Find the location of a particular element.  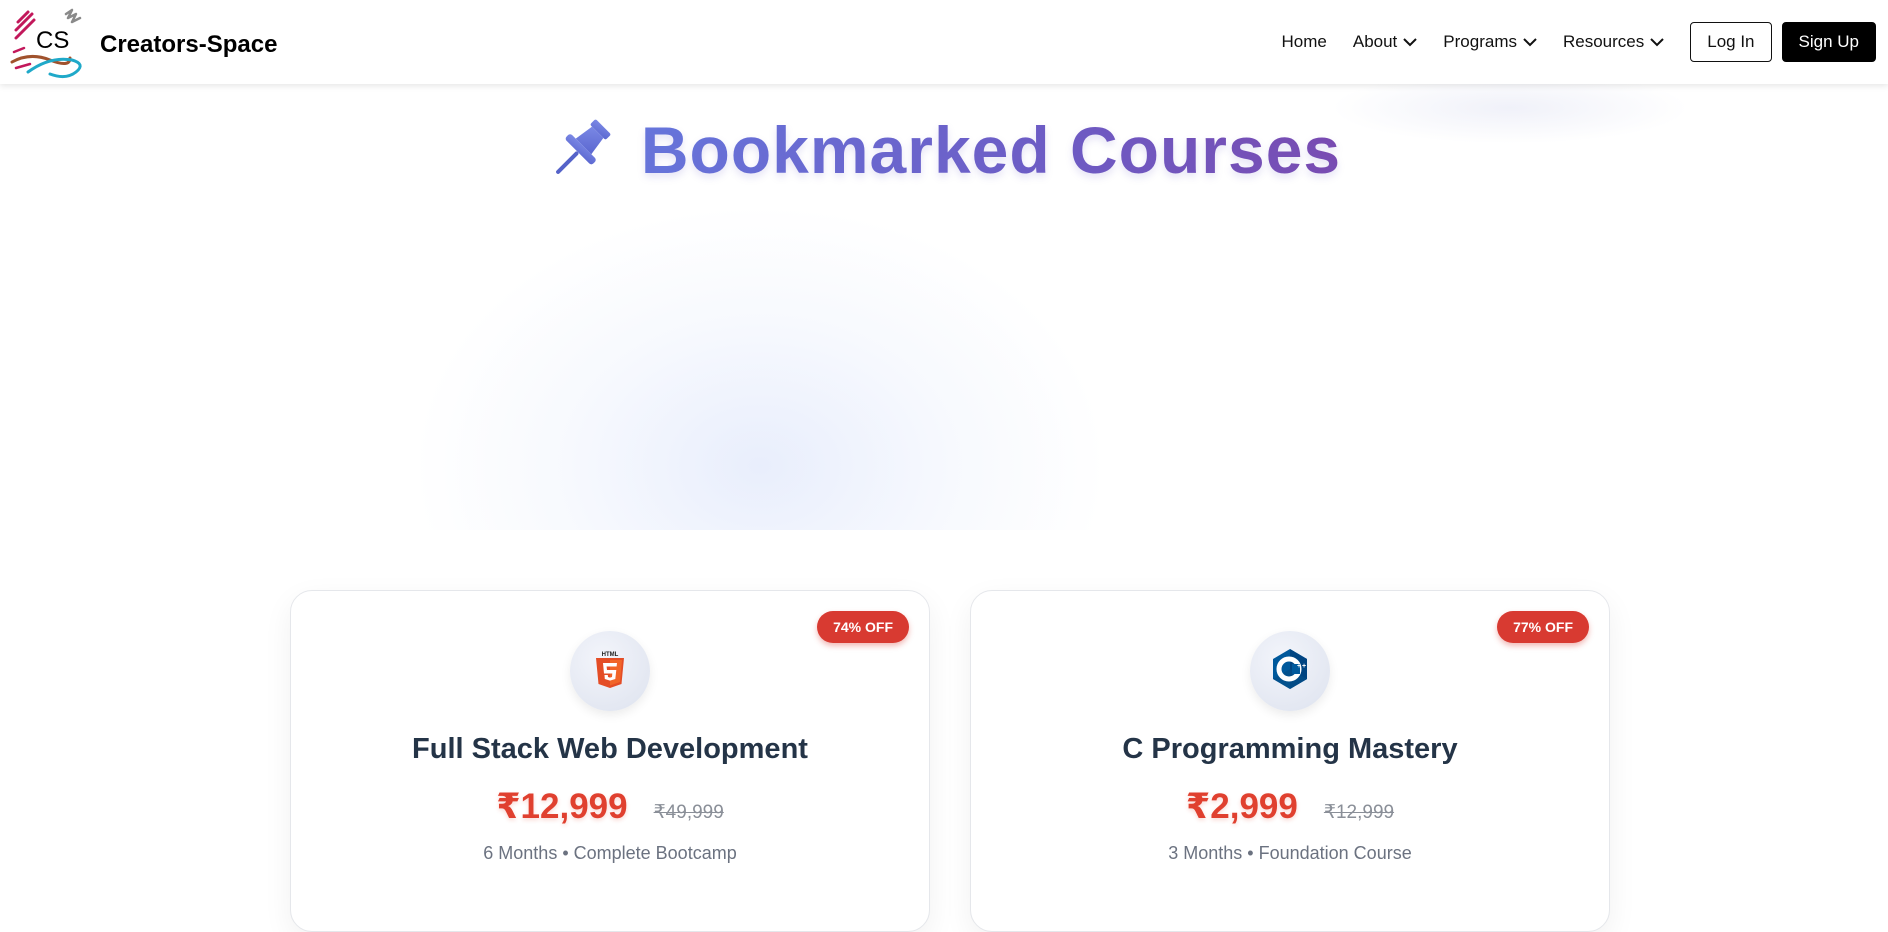

nav-programs: Programs is located at coordinates (1490, 42).